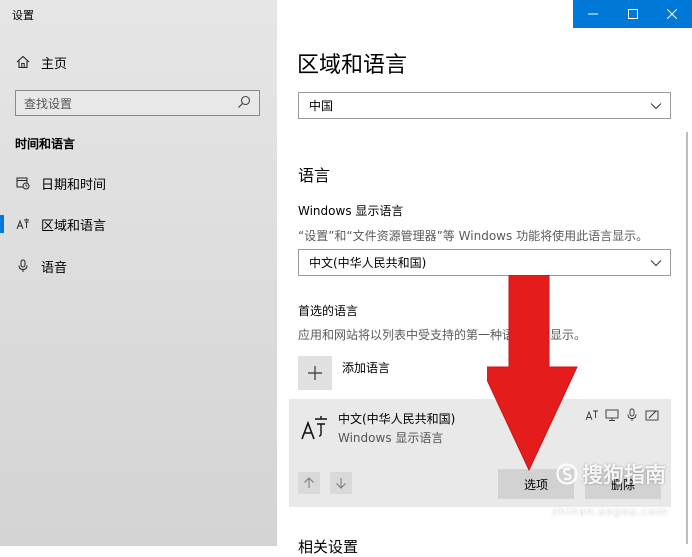  I want to click on add-language-label: 添加语言, so click(366, 368).